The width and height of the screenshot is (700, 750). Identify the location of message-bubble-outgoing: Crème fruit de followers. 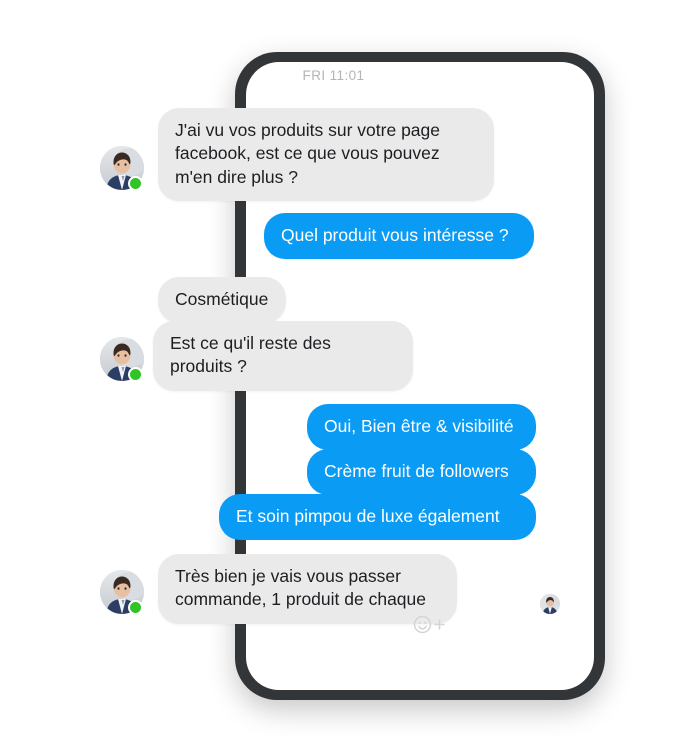
(421, 472).